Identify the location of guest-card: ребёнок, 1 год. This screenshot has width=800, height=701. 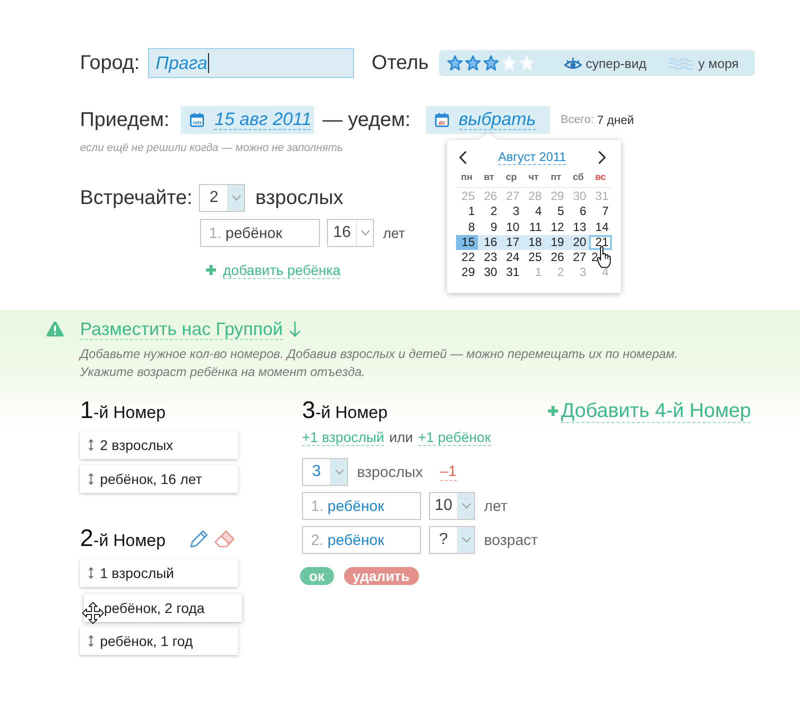
(159, 641).